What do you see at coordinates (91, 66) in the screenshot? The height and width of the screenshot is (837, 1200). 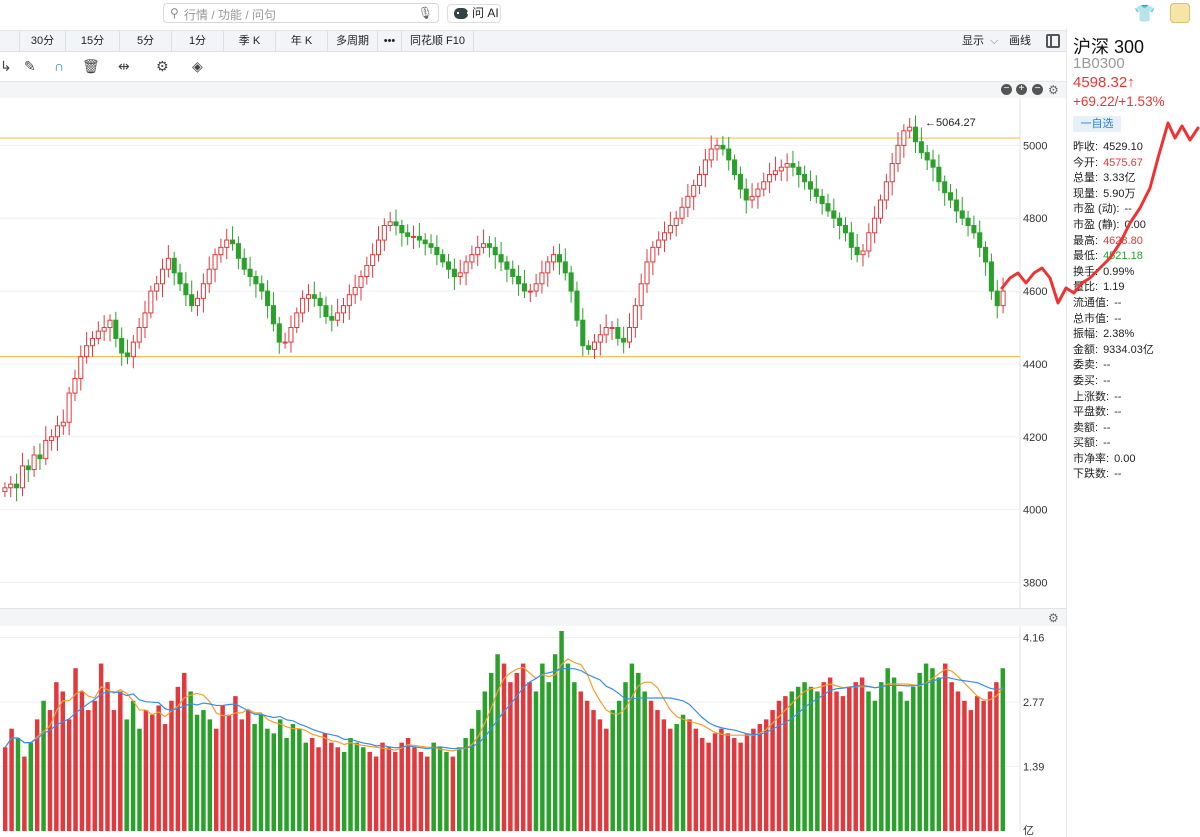 I see `trash-icon: 🗑` at bounding box center [91, 66].